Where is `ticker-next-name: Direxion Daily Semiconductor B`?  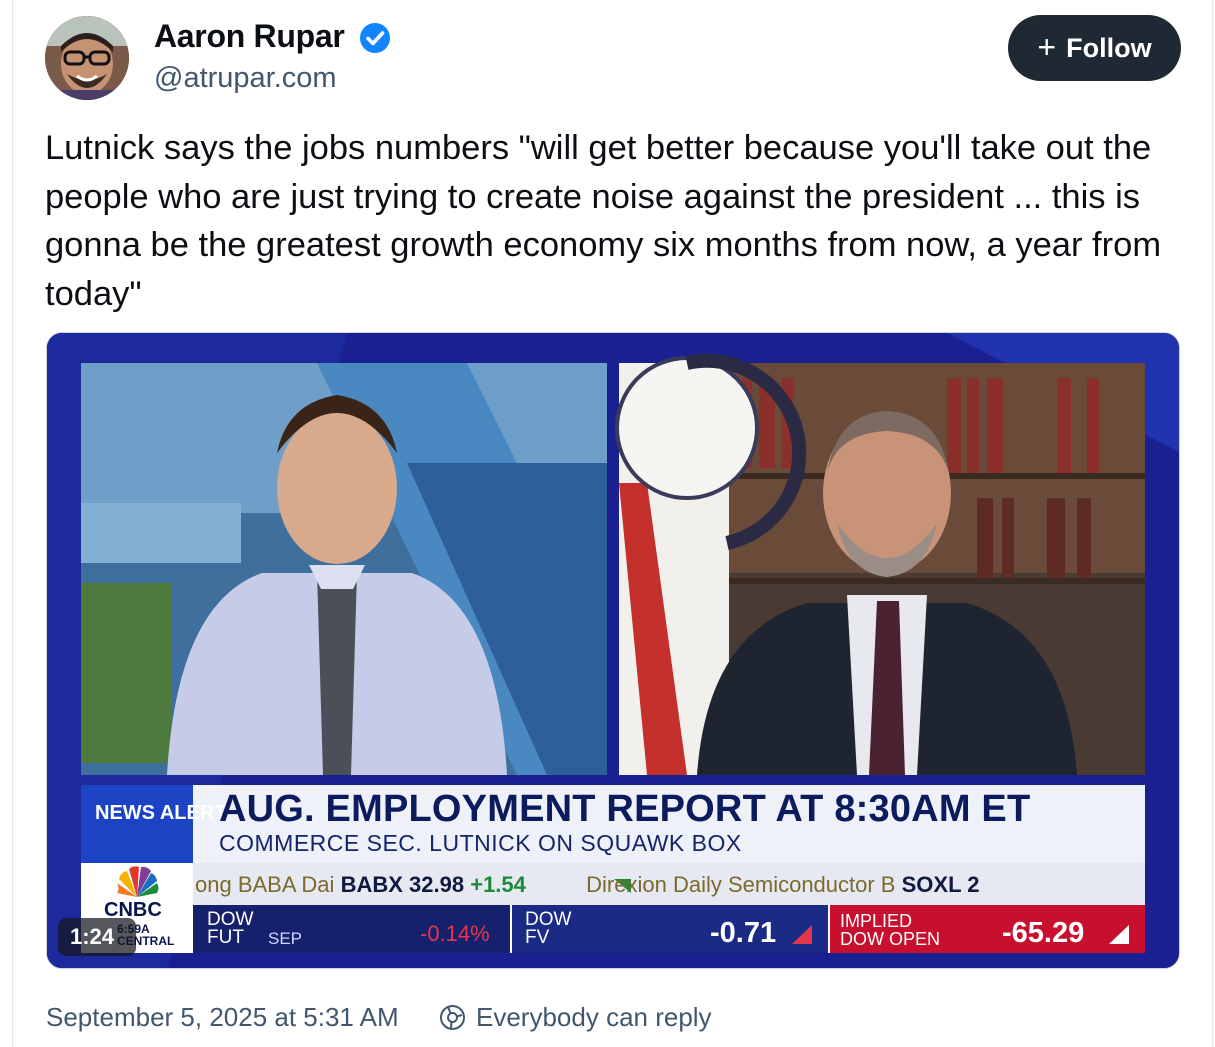 ticker-next-name: Direxion Daily Semiconductor B is located at coordinates (741, 884).